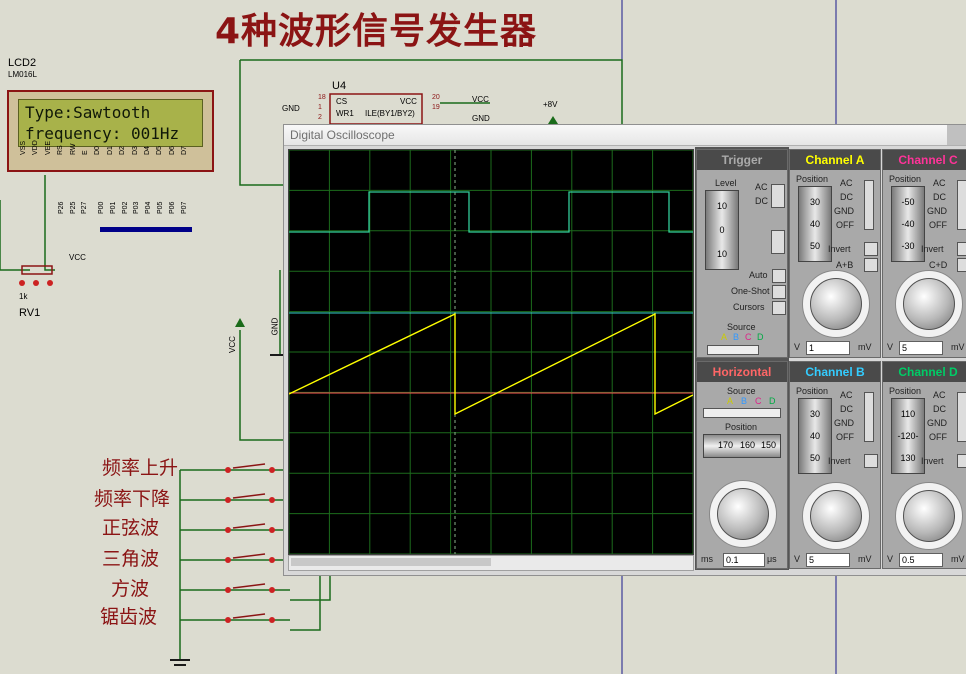 The width and height of the screenshot is (966, 674). What do you see at coordinates (253, 588) in the screenshot?
I see `pushbutton-square` at bounding box center [253, 588].